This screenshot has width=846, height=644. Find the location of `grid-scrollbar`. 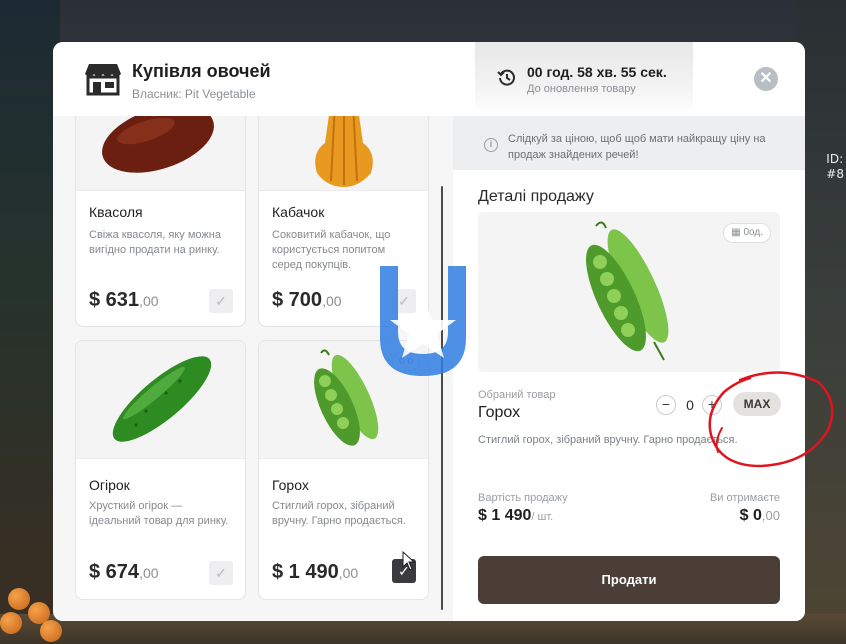

grid-scrollbar is located at coordinates (442, 398).